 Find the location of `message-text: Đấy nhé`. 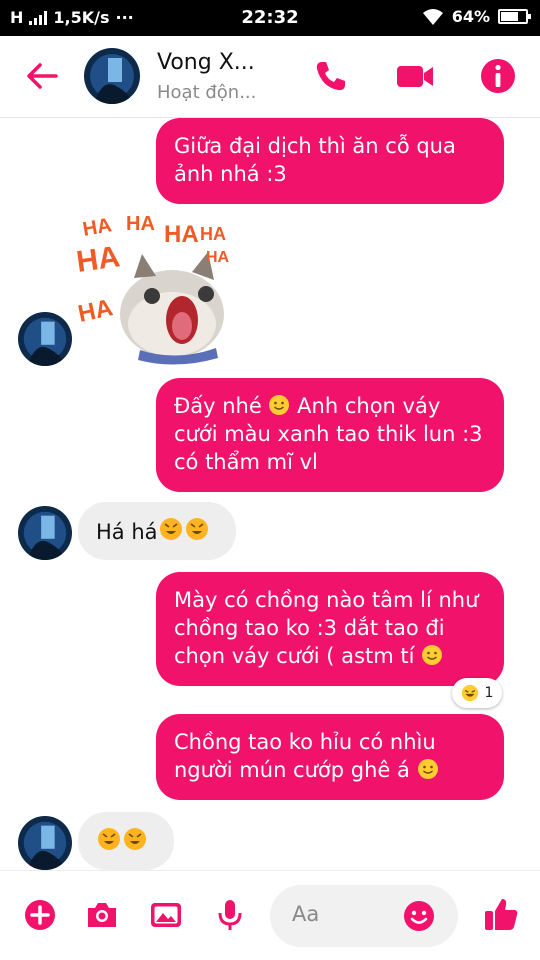

message-text: Đấy nhé is located at coordinates (218, 406).